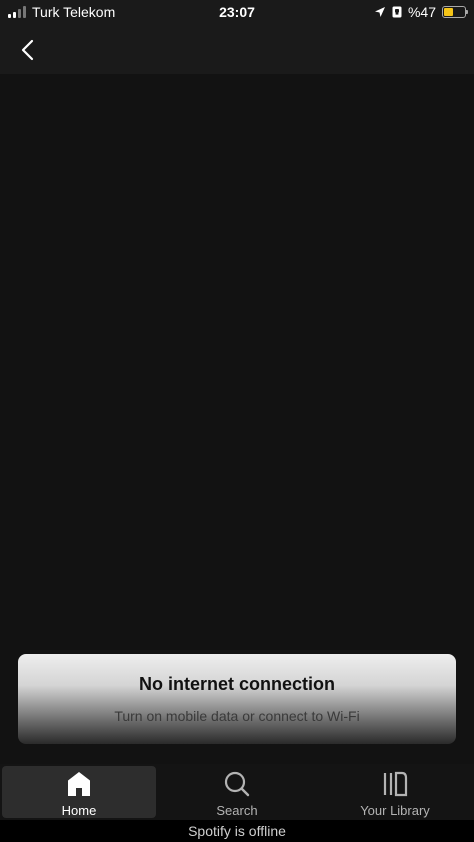  Describe the element at coordinates (237, 13) in the screenshot. I see `status-bar: Turk Telekom 23:07 %47` at that location.